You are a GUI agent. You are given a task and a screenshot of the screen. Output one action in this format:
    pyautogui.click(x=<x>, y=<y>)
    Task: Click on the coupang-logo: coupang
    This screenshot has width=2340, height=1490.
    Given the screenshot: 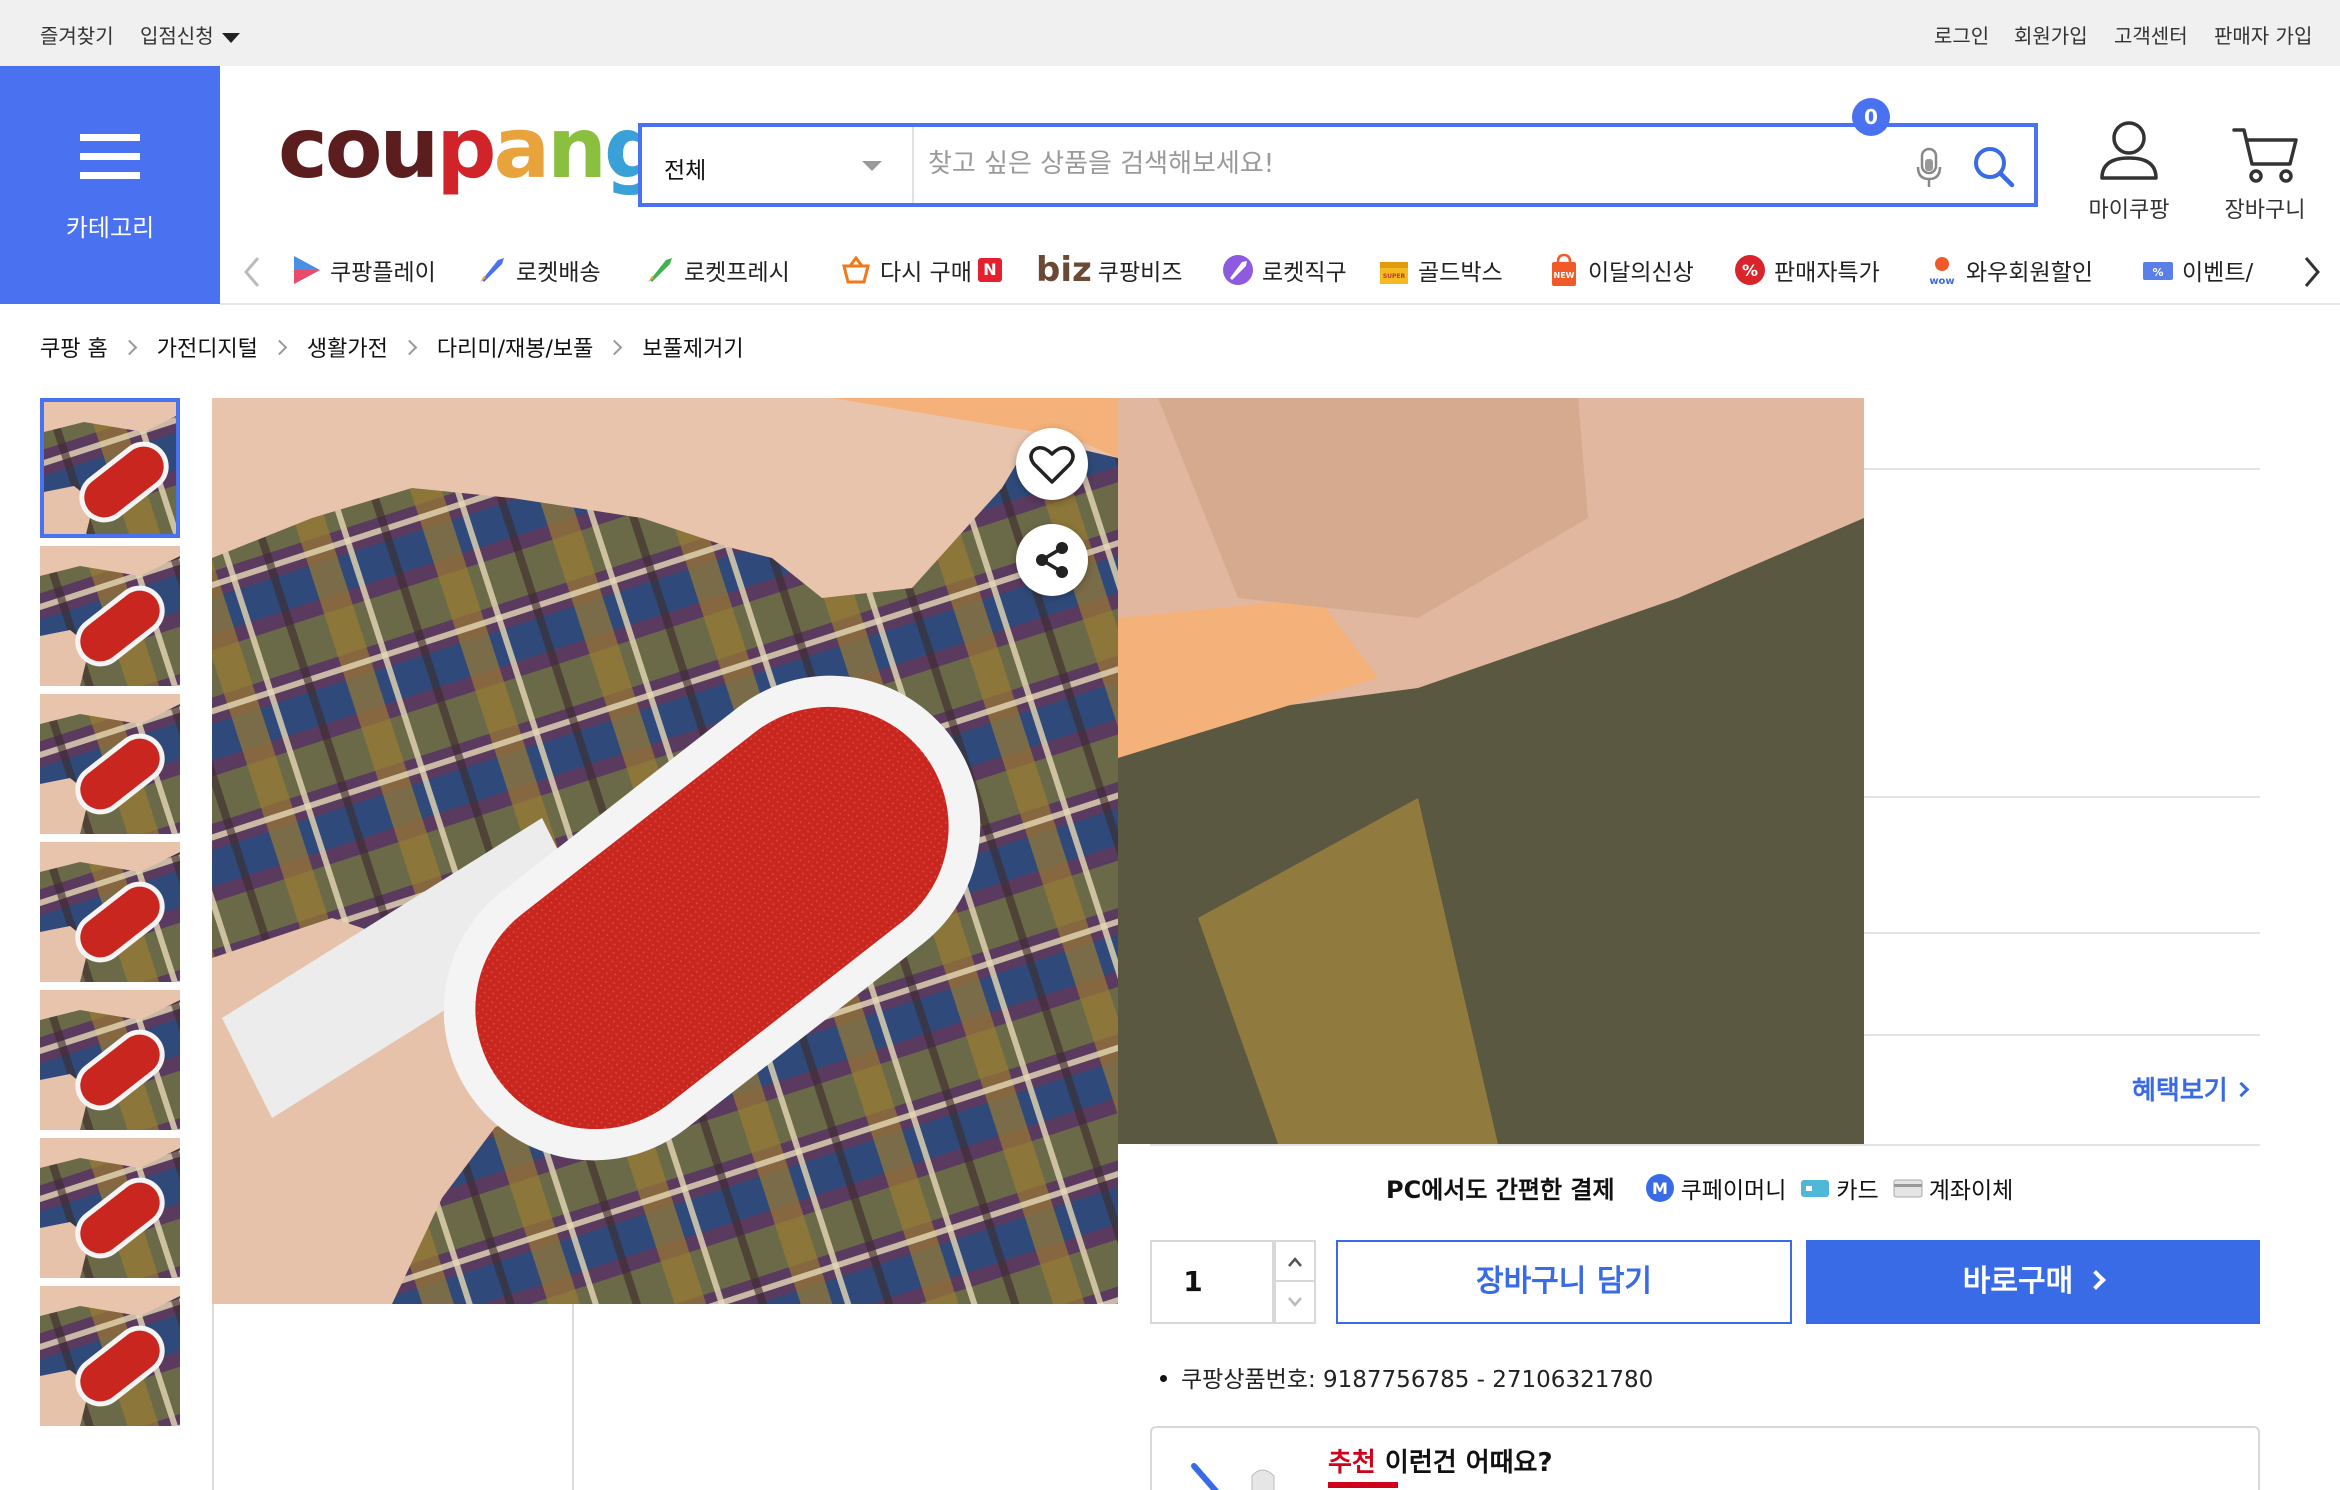 What is the action you would take?
    pyautogui.click(x=471, y=148)
    